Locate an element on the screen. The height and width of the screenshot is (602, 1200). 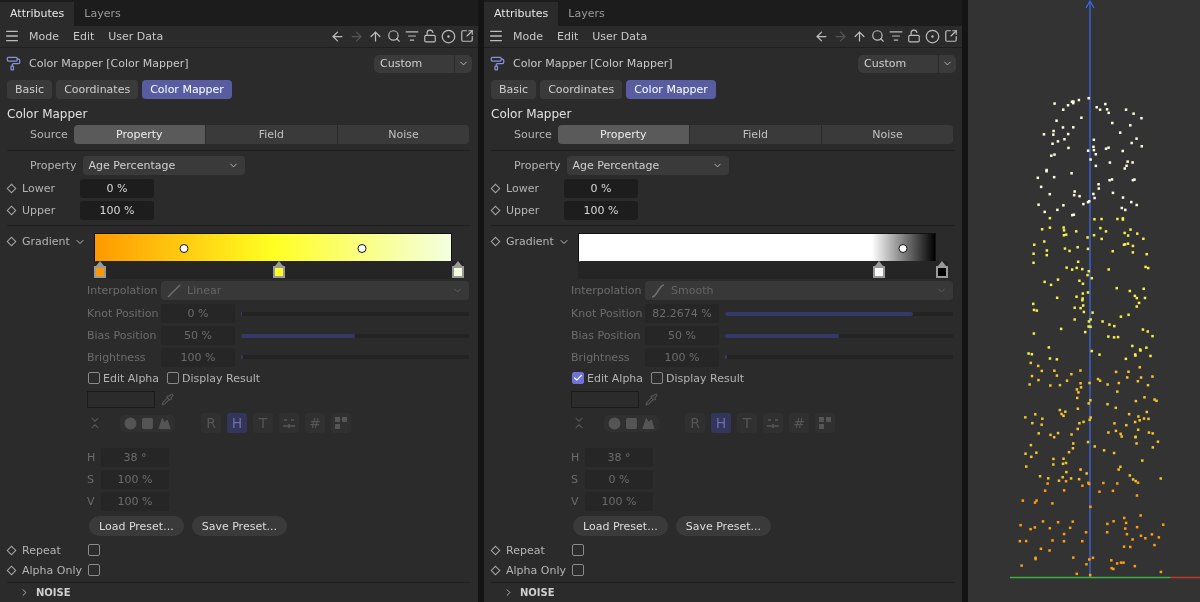
field-label: Repeat is located at coordinates (42, 550).